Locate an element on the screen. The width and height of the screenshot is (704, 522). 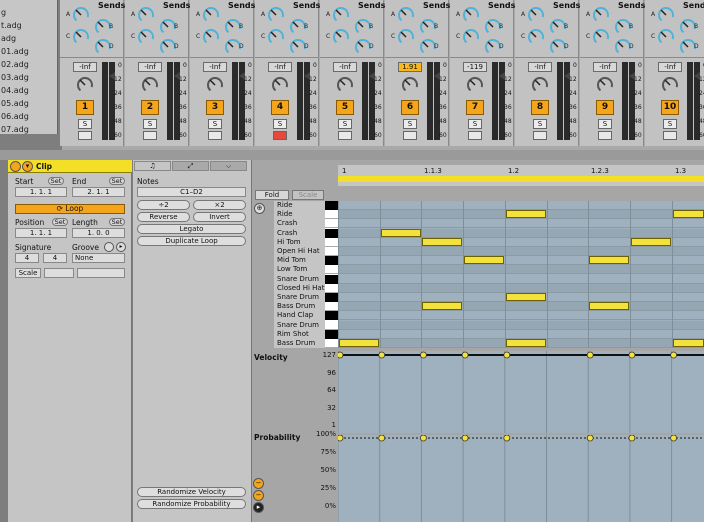
preview-icon: ⊕ is located at coordinates (259, 208).